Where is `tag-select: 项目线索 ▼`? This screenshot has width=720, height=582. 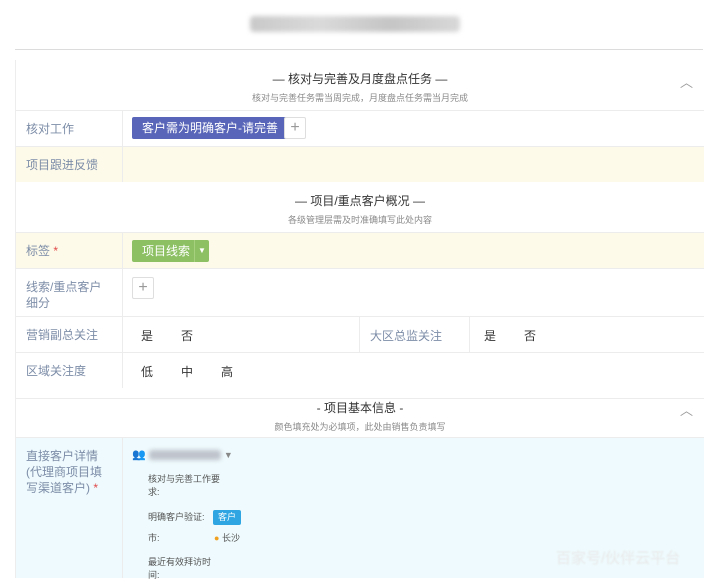
tag-select: 项目线索 ▼ is located at coordinates (170, 251).